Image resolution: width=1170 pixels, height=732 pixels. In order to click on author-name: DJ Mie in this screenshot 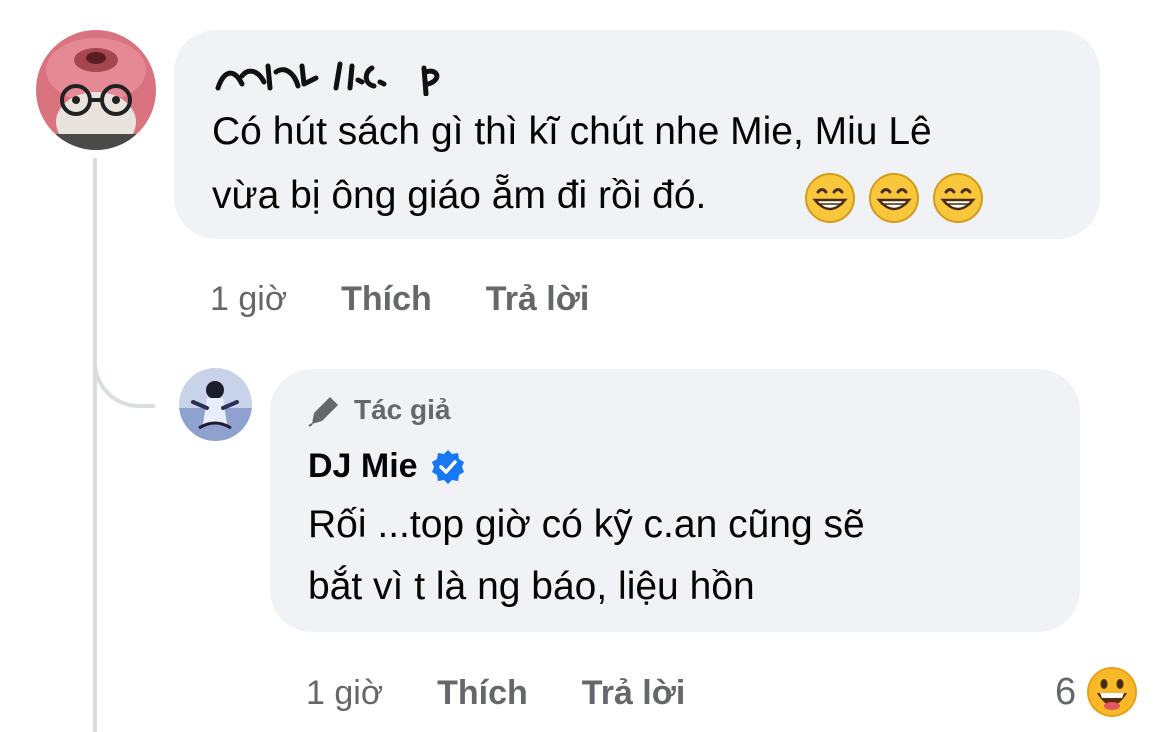, I will do `click(387, 466)`.